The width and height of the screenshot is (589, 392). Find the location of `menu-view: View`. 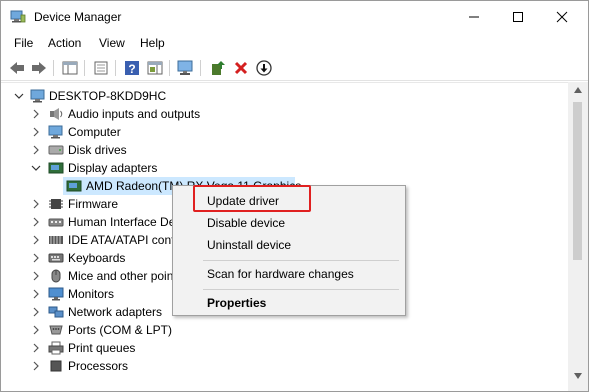

menu-view: View is located at coordinates (112, 43).